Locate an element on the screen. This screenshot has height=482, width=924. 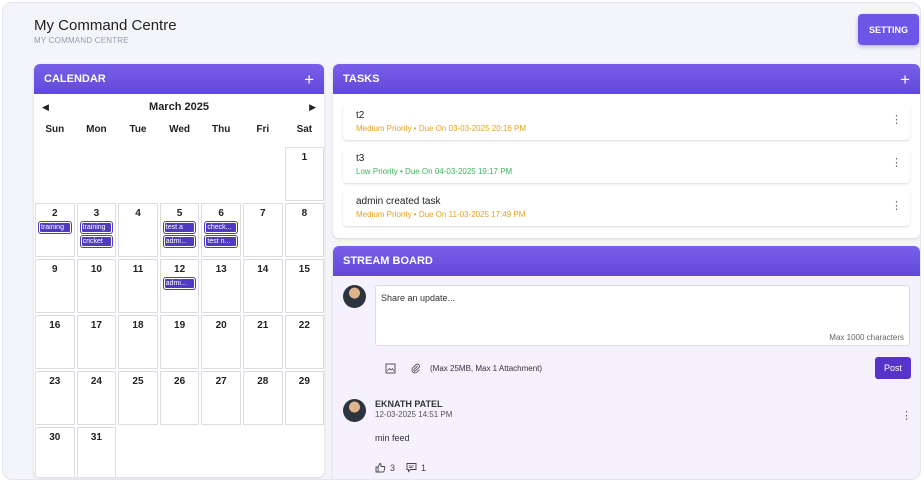
calendar-day: 3 training cricket is located at coordinates (96, 230).